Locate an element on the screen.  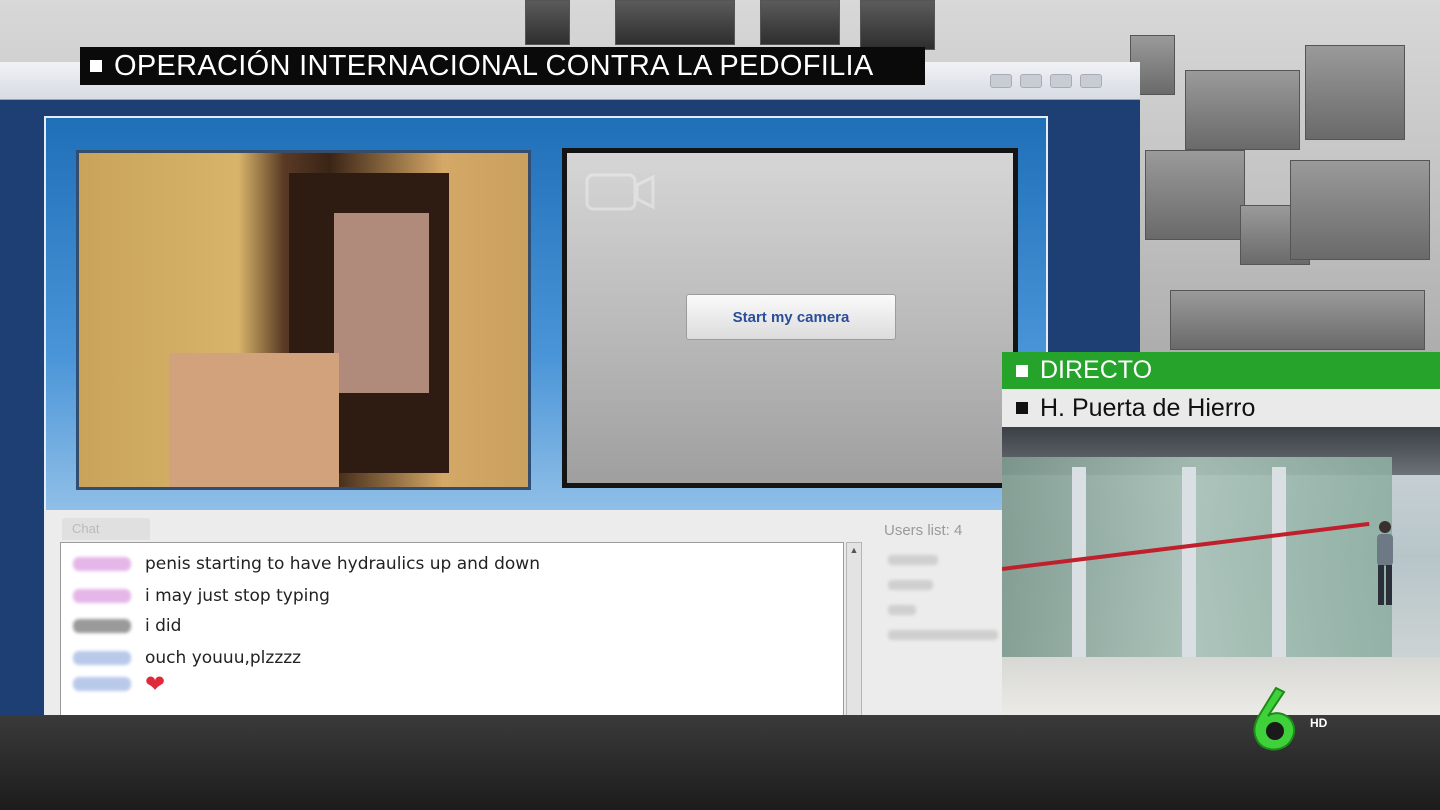
glass-facade is located at coordinates (1197, 572).